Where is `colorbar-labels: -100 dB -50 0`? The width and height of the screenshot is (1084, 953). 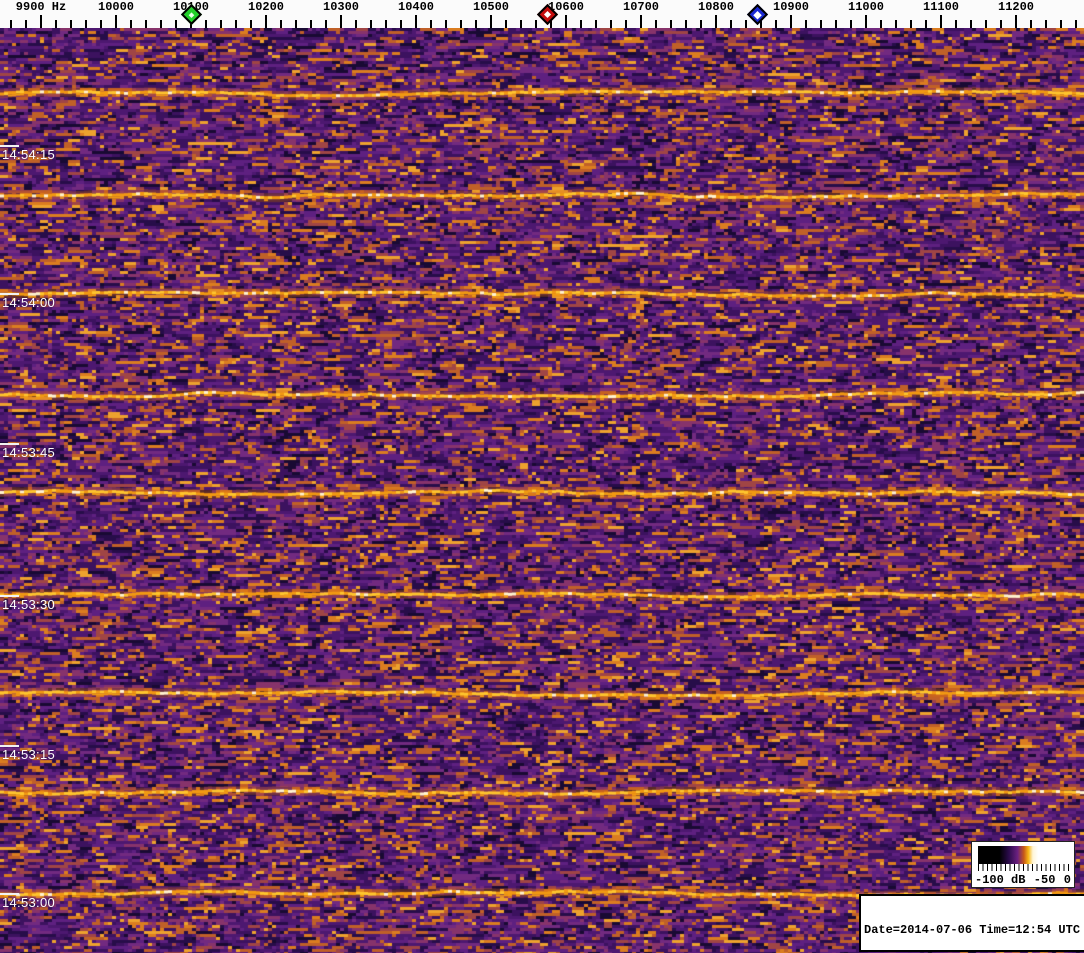 colorbar-labels: -100 dB -50 0 is located at coordinates (1023, 880).